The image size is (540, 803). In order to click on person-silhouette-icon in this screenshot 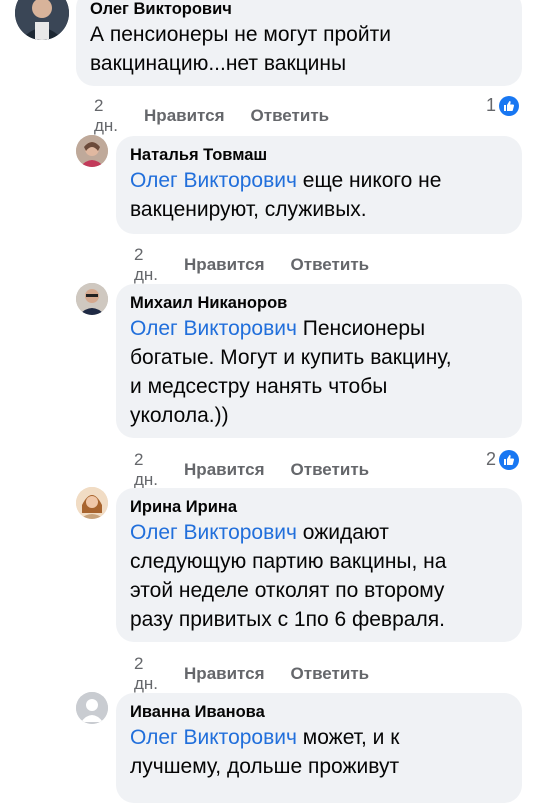, I will do `click(92, 708)`.